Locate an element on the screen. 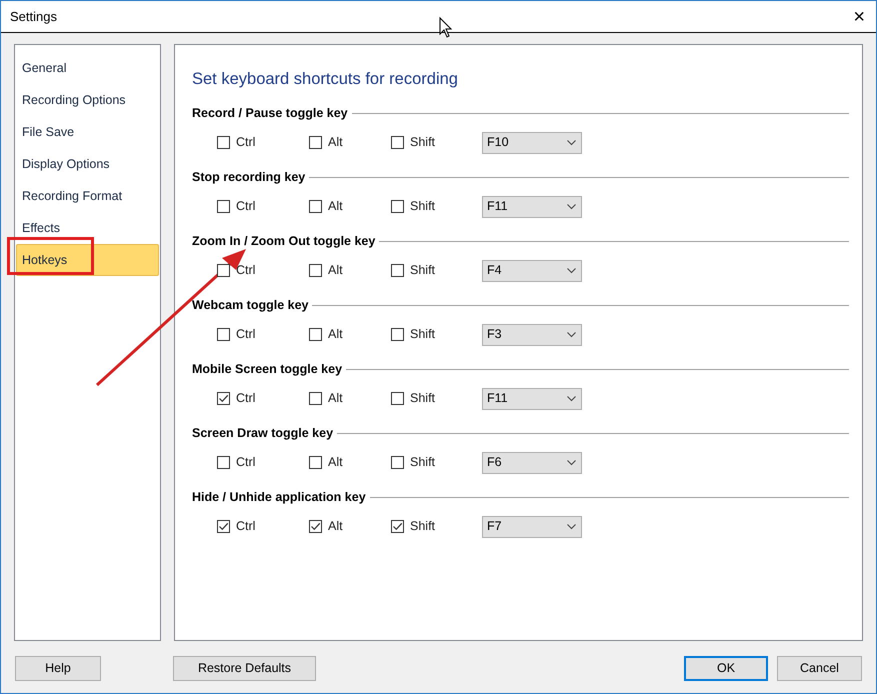 The width and height of the screenshot is (877, 694). group-title: Record / Pause toggle key is located at coordinates (270, 113).